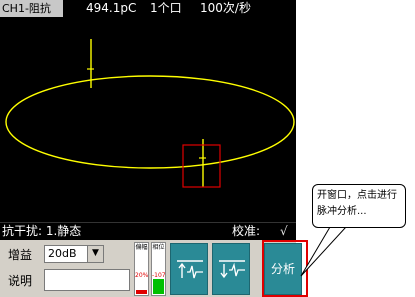  Describe the element at coordinates (141, 269) in the screenshot. I see `amplitude-meter: 偏幅 20%` at that location.